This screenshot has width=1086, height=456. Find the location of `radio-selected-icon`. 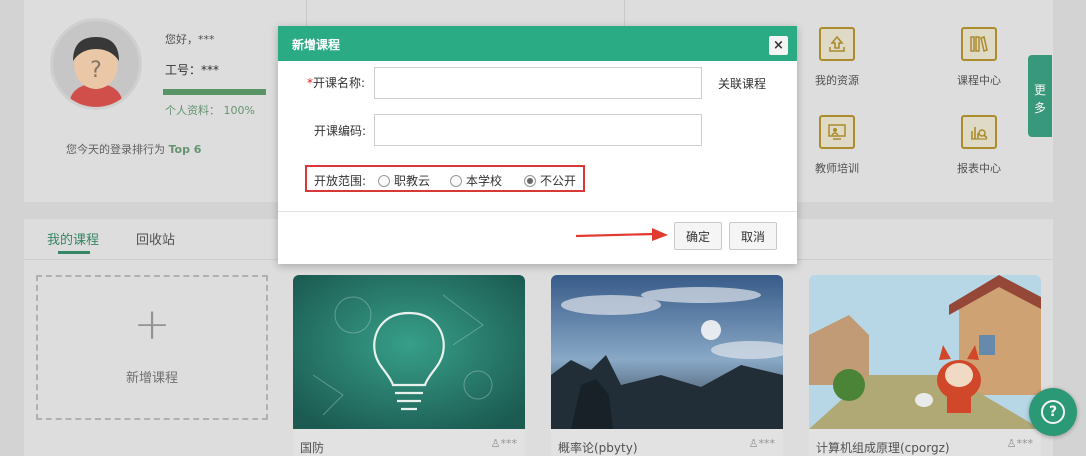

radio-selected-icon is located at coordinates (530, 180).